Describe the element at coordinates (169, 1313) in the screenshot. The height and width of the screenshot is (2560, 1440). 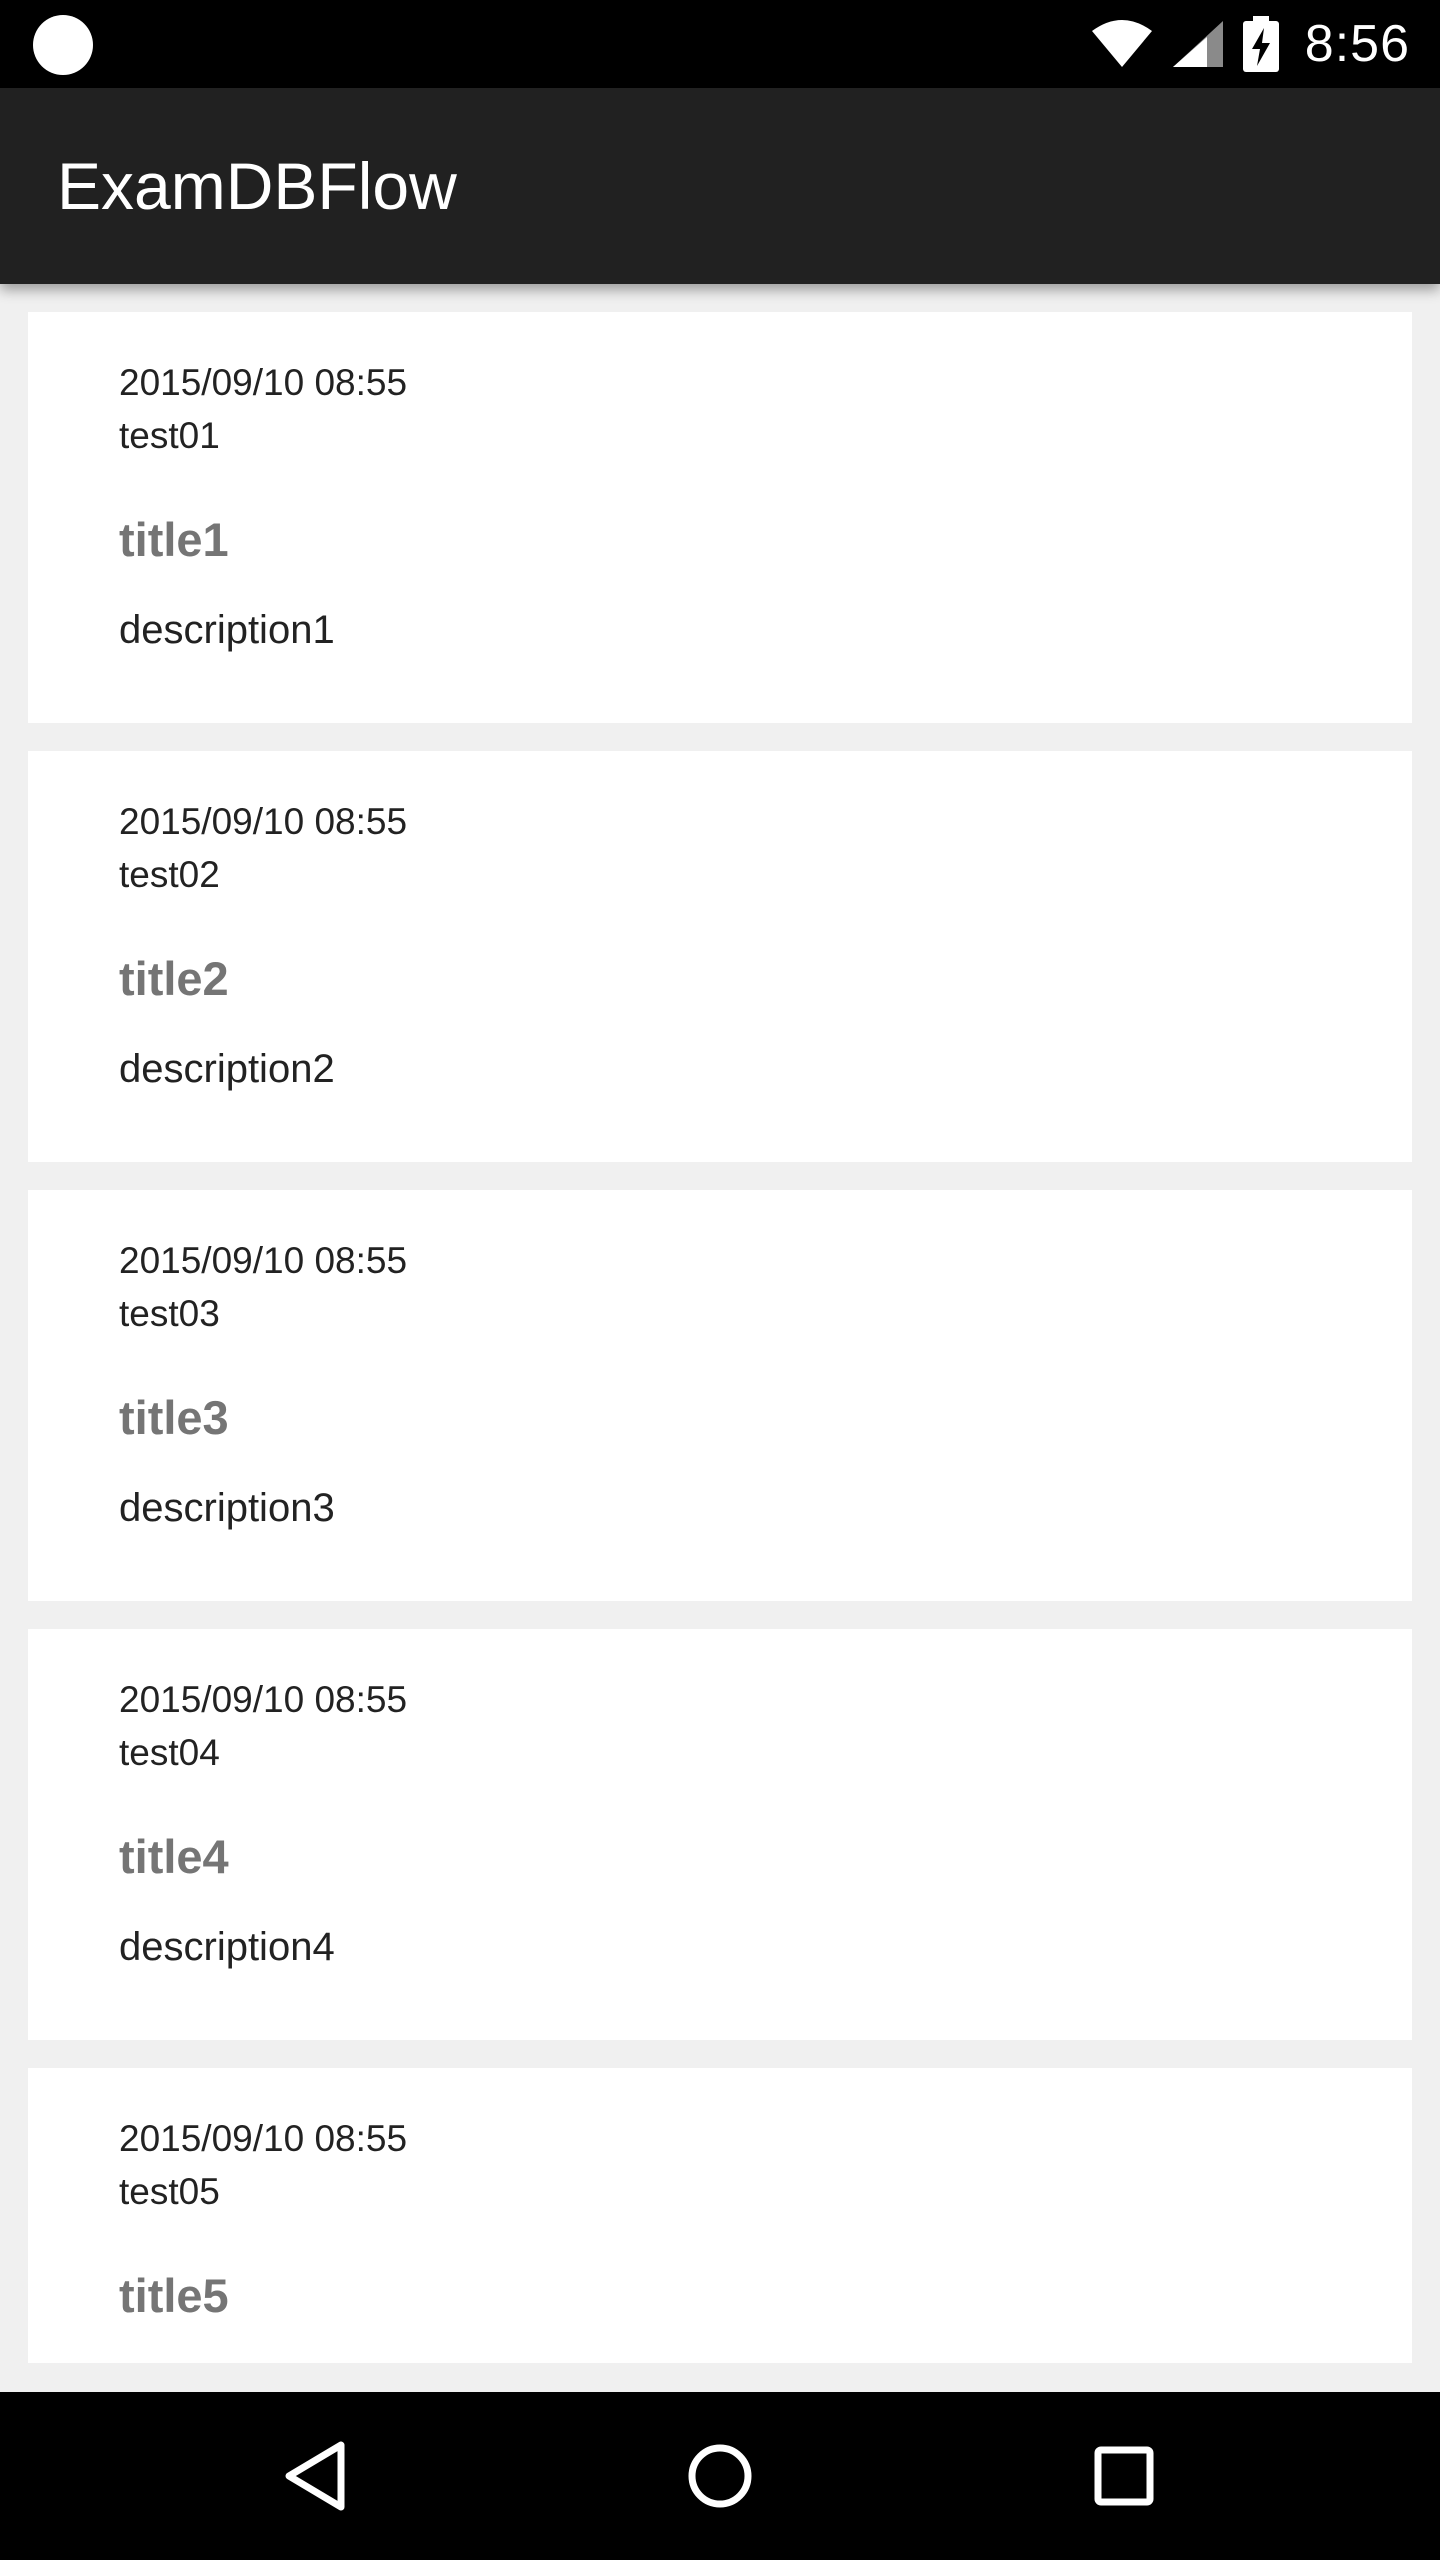
I see `item-user: test03` at that location.